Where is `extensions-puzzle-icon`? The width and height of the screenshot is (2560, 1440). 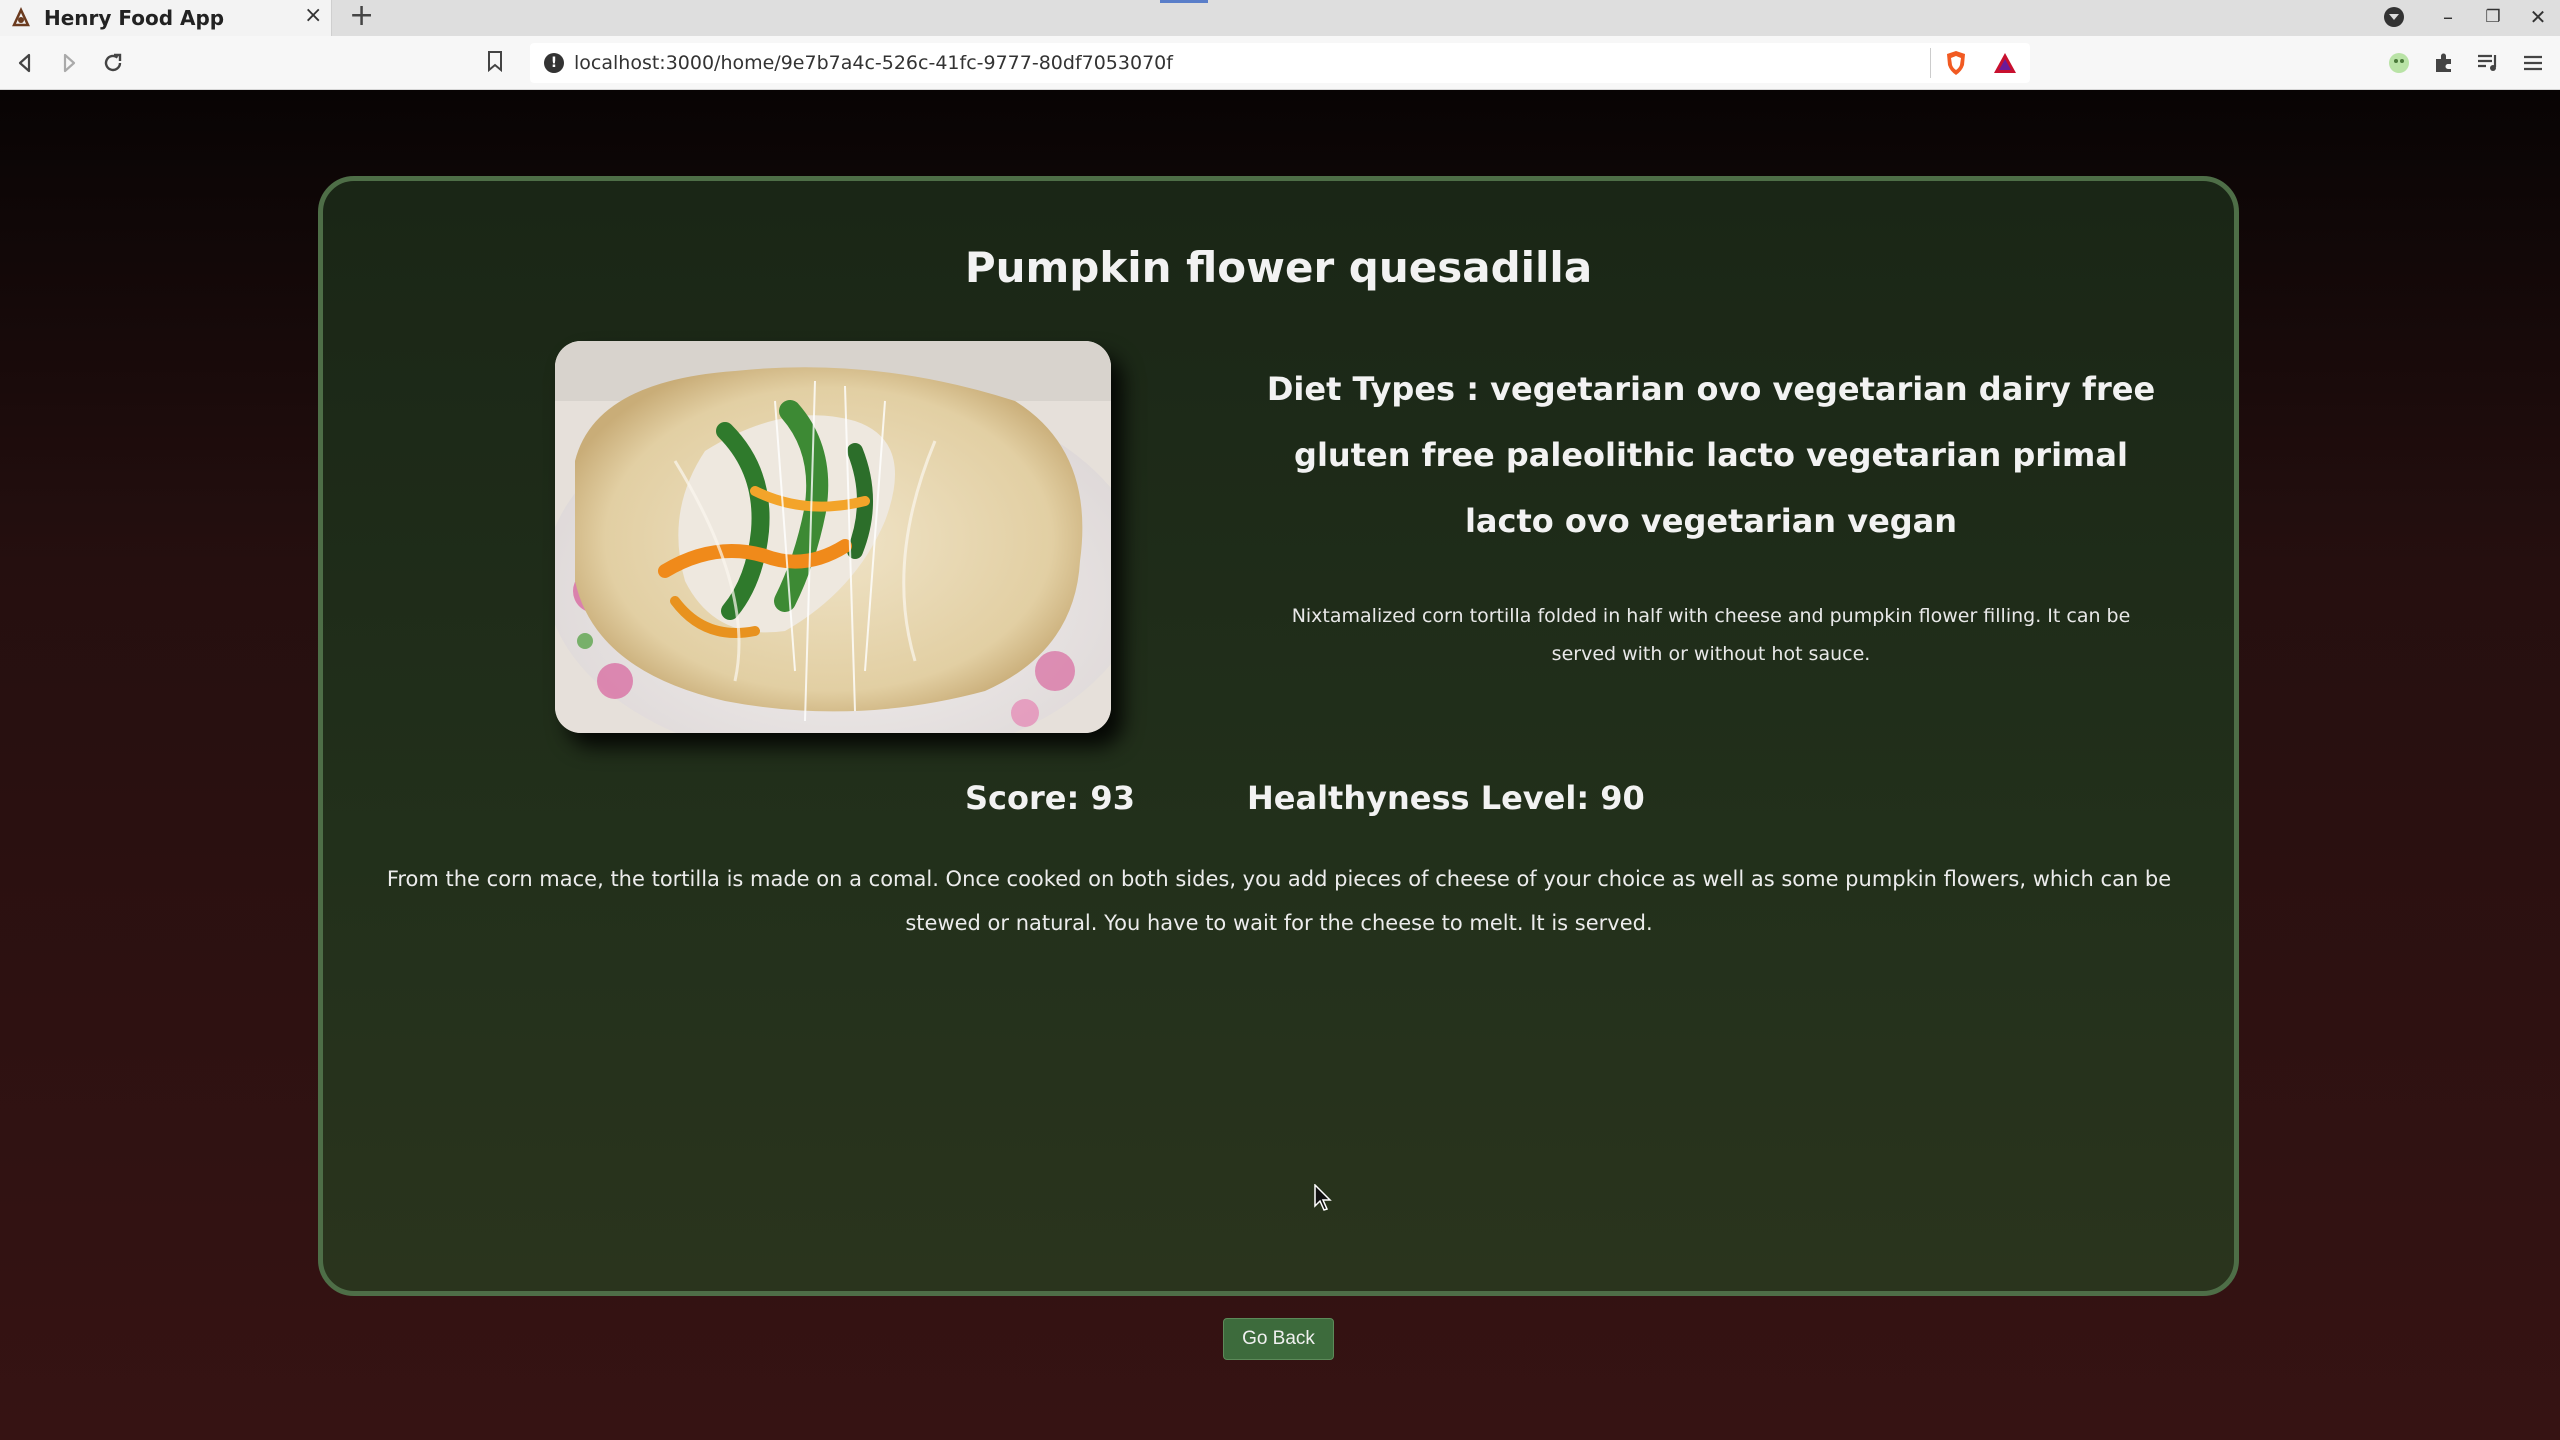
extensions-puzzle-icon is located at coordinates (2444, 63).